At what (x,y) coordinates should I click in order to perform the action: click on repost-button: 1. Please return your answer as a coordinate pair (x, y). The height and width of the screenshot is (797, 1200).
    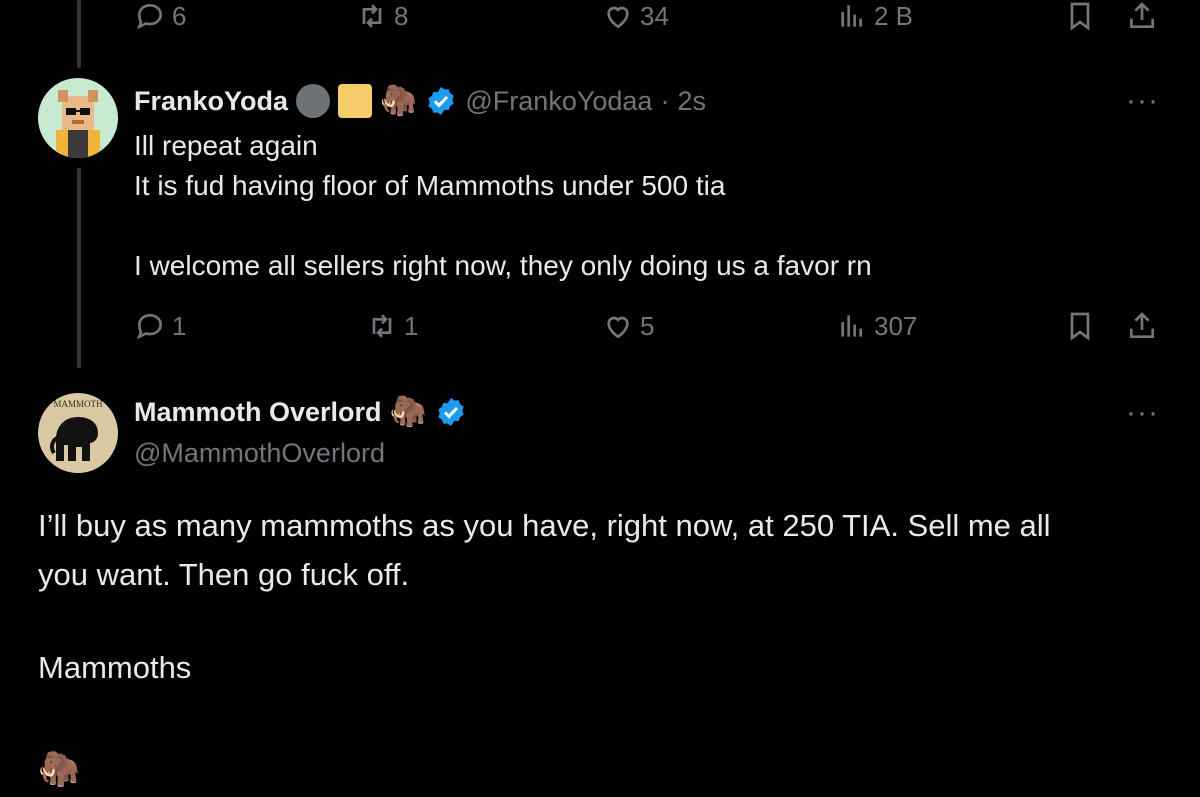
    Looking at the image, I should click on (392, 326).